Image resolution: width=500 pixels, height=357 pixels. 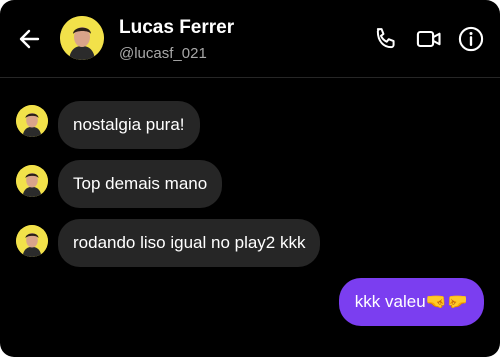 I want to click on back-button, so click(x=30, y=39).